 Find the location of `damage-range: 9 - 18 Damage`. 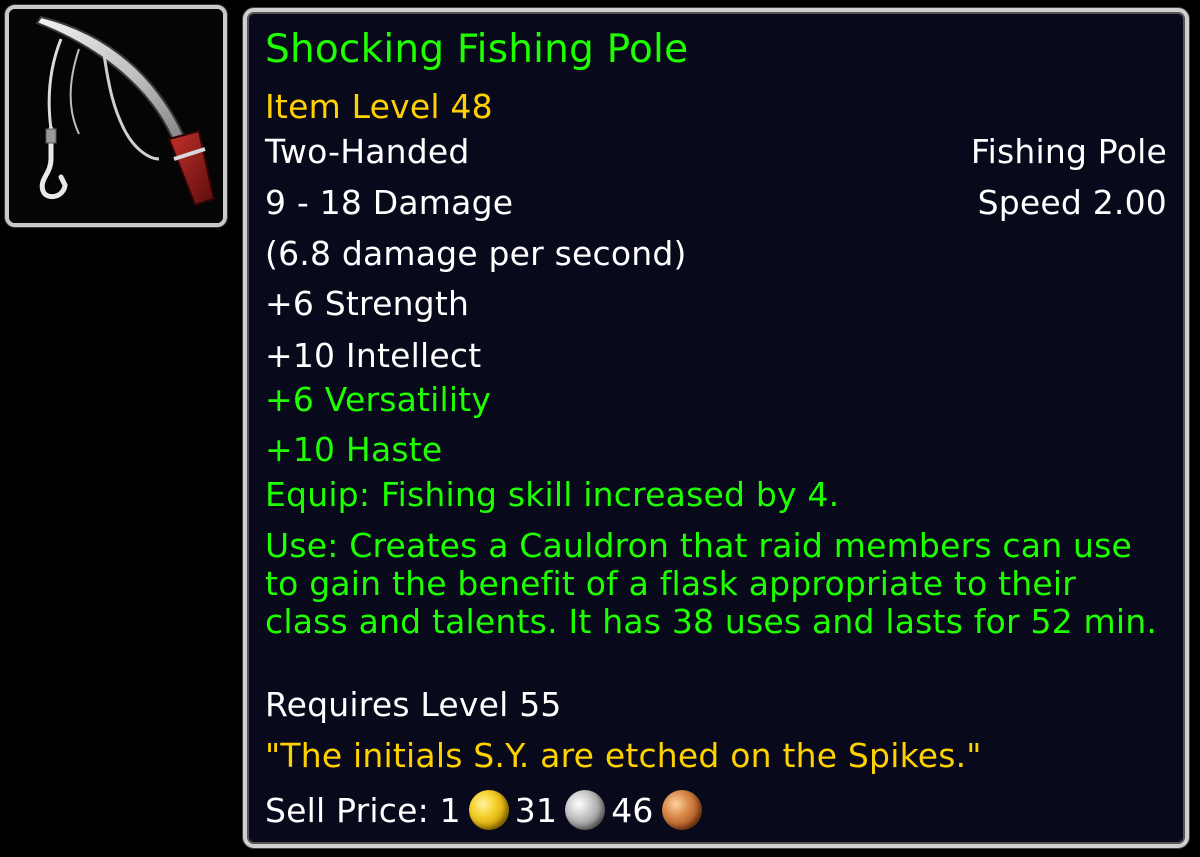

damage-range: 9 - 18 Damage is located at coordinates (389, 202).